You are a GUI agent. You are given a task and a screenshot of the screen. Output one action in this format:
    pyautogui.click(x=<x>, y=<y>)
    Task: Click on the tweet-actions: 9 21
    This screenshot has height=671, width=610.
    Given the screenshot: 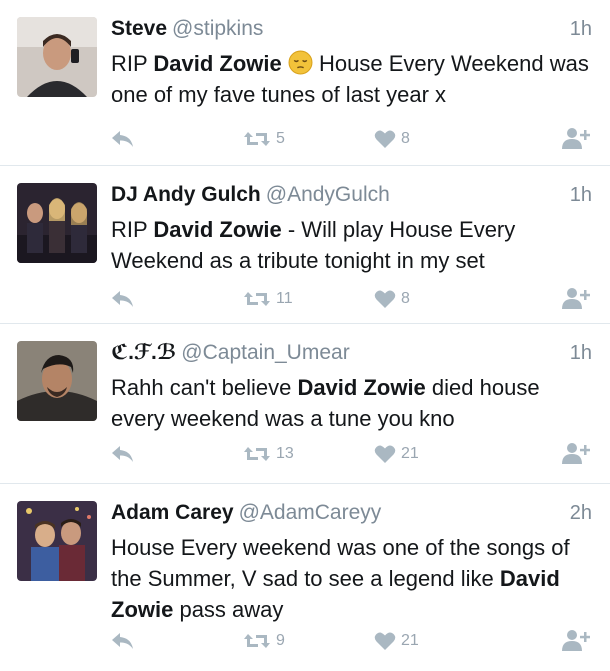 What is the action you would take?
    pyautogui.click(x=305, y=641)
    